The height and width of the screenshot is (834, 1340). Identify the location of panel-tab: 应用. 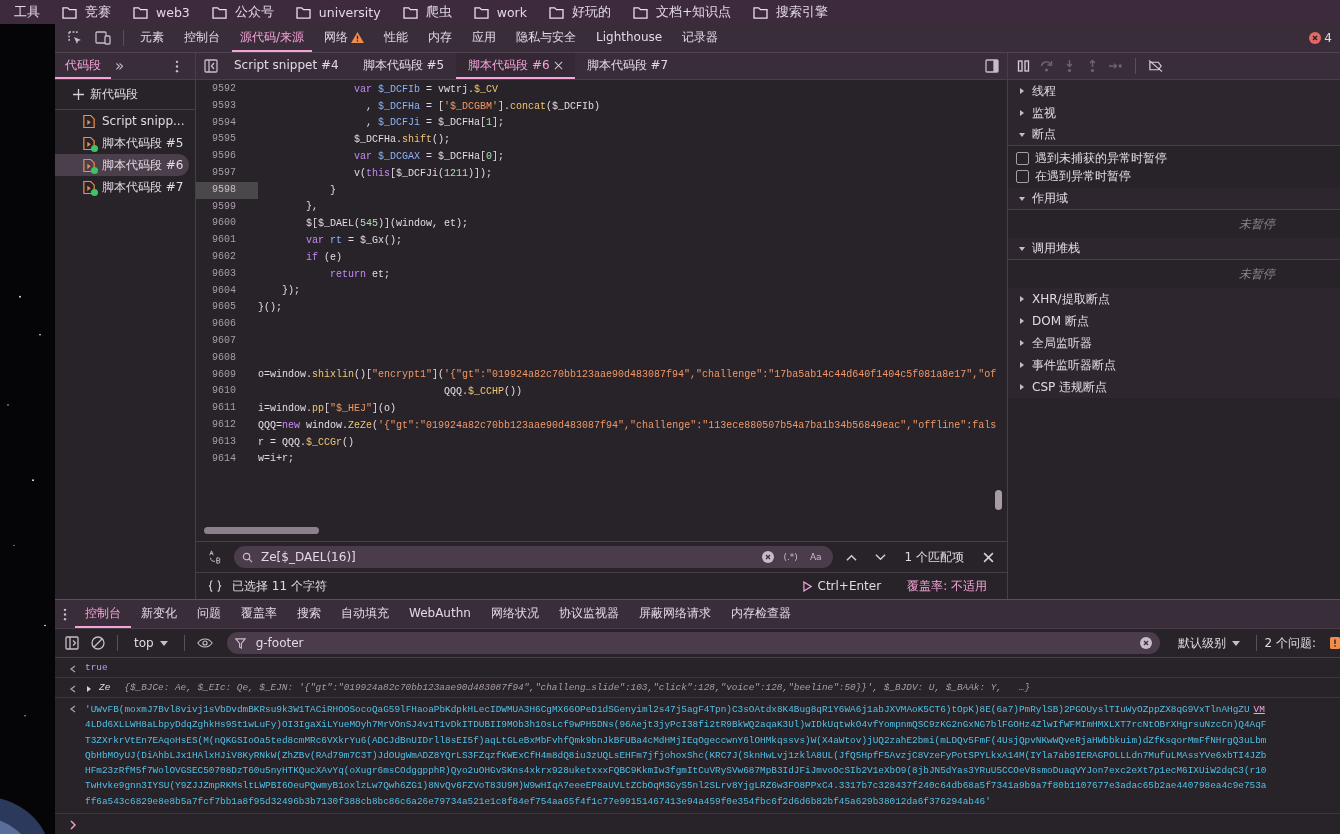
(484, 38).